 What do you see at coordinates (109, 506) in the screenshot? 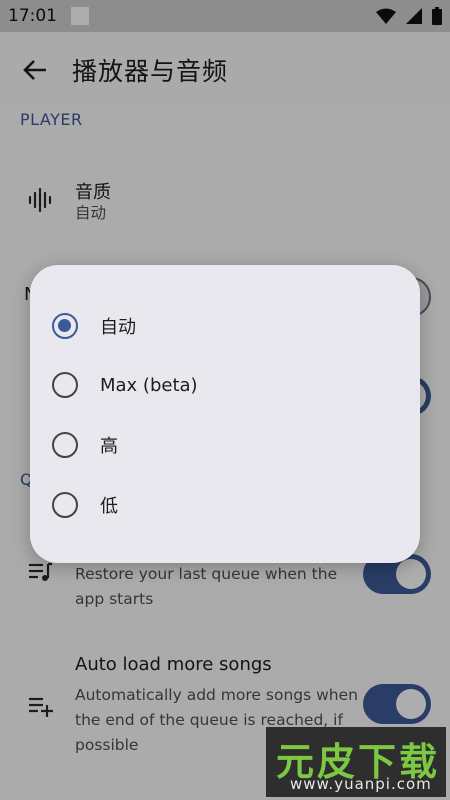
I see `option-label: 低` at bounding box center [109, 506].